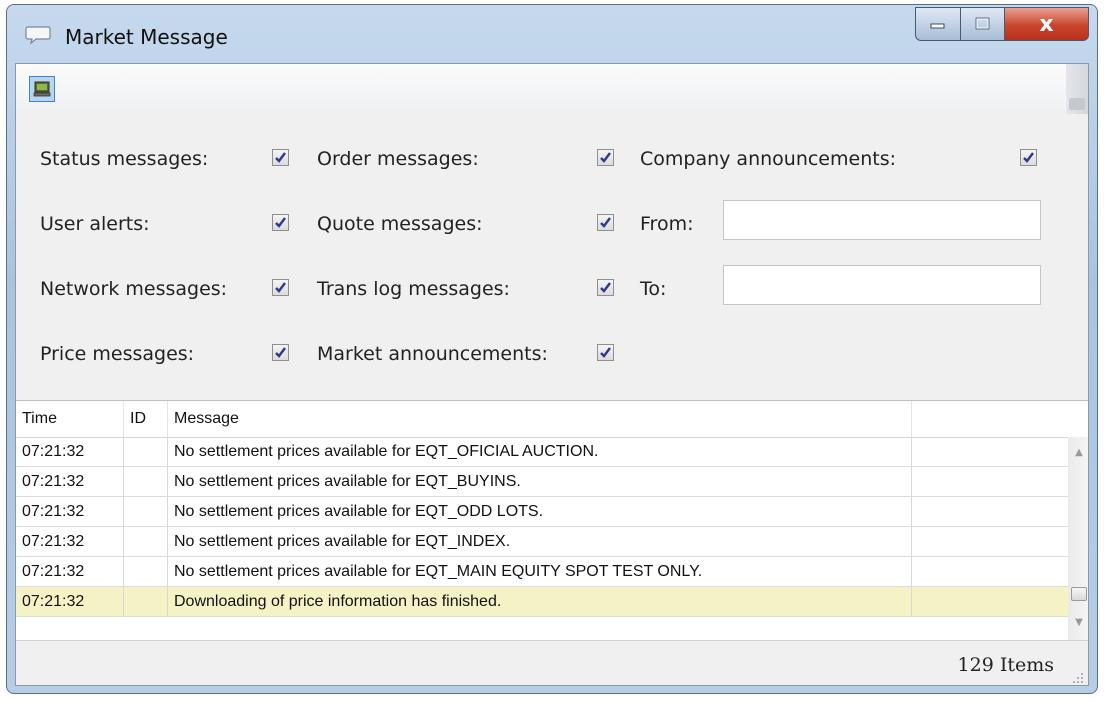  I want to click on trans-log-messages-checkbox, so click(605, 287).